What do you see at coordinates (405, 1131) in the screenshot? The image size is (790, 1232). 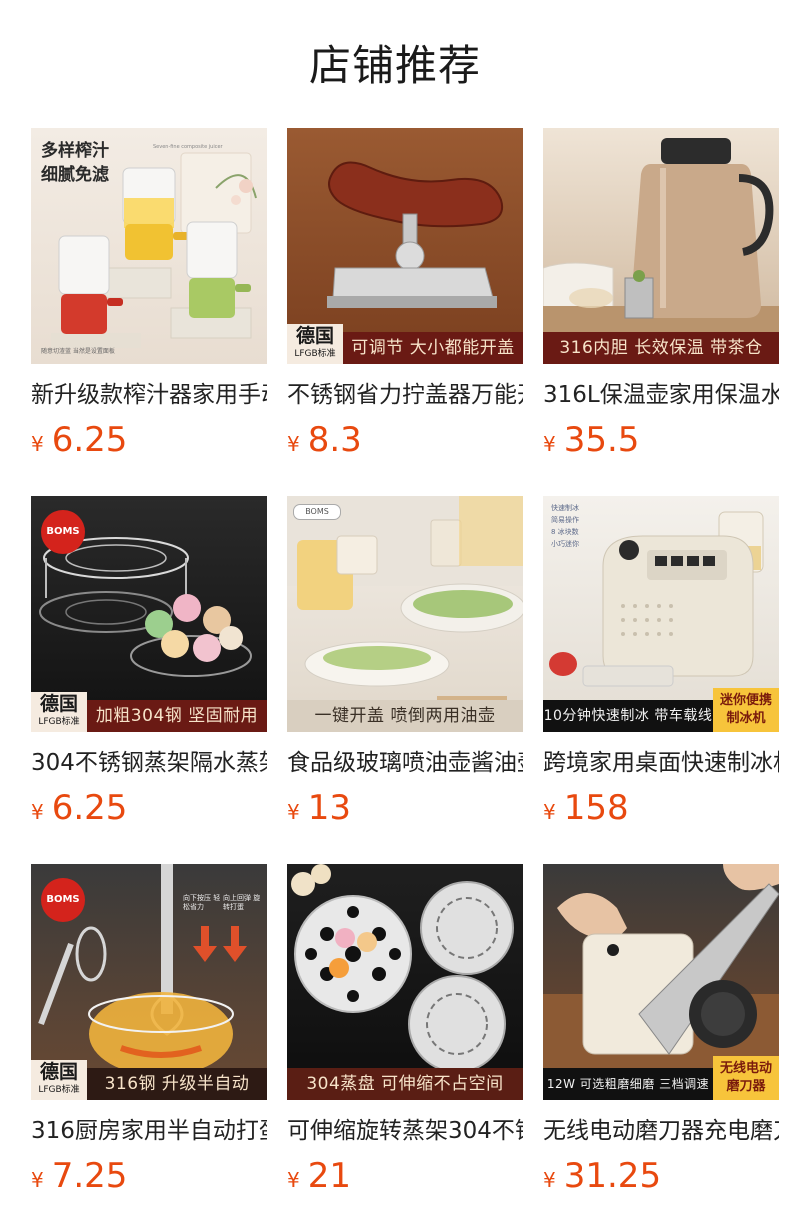 I see `product-title: 可伸缩旋转蒸架304不锈钢` at bounding box center [405, 1131].